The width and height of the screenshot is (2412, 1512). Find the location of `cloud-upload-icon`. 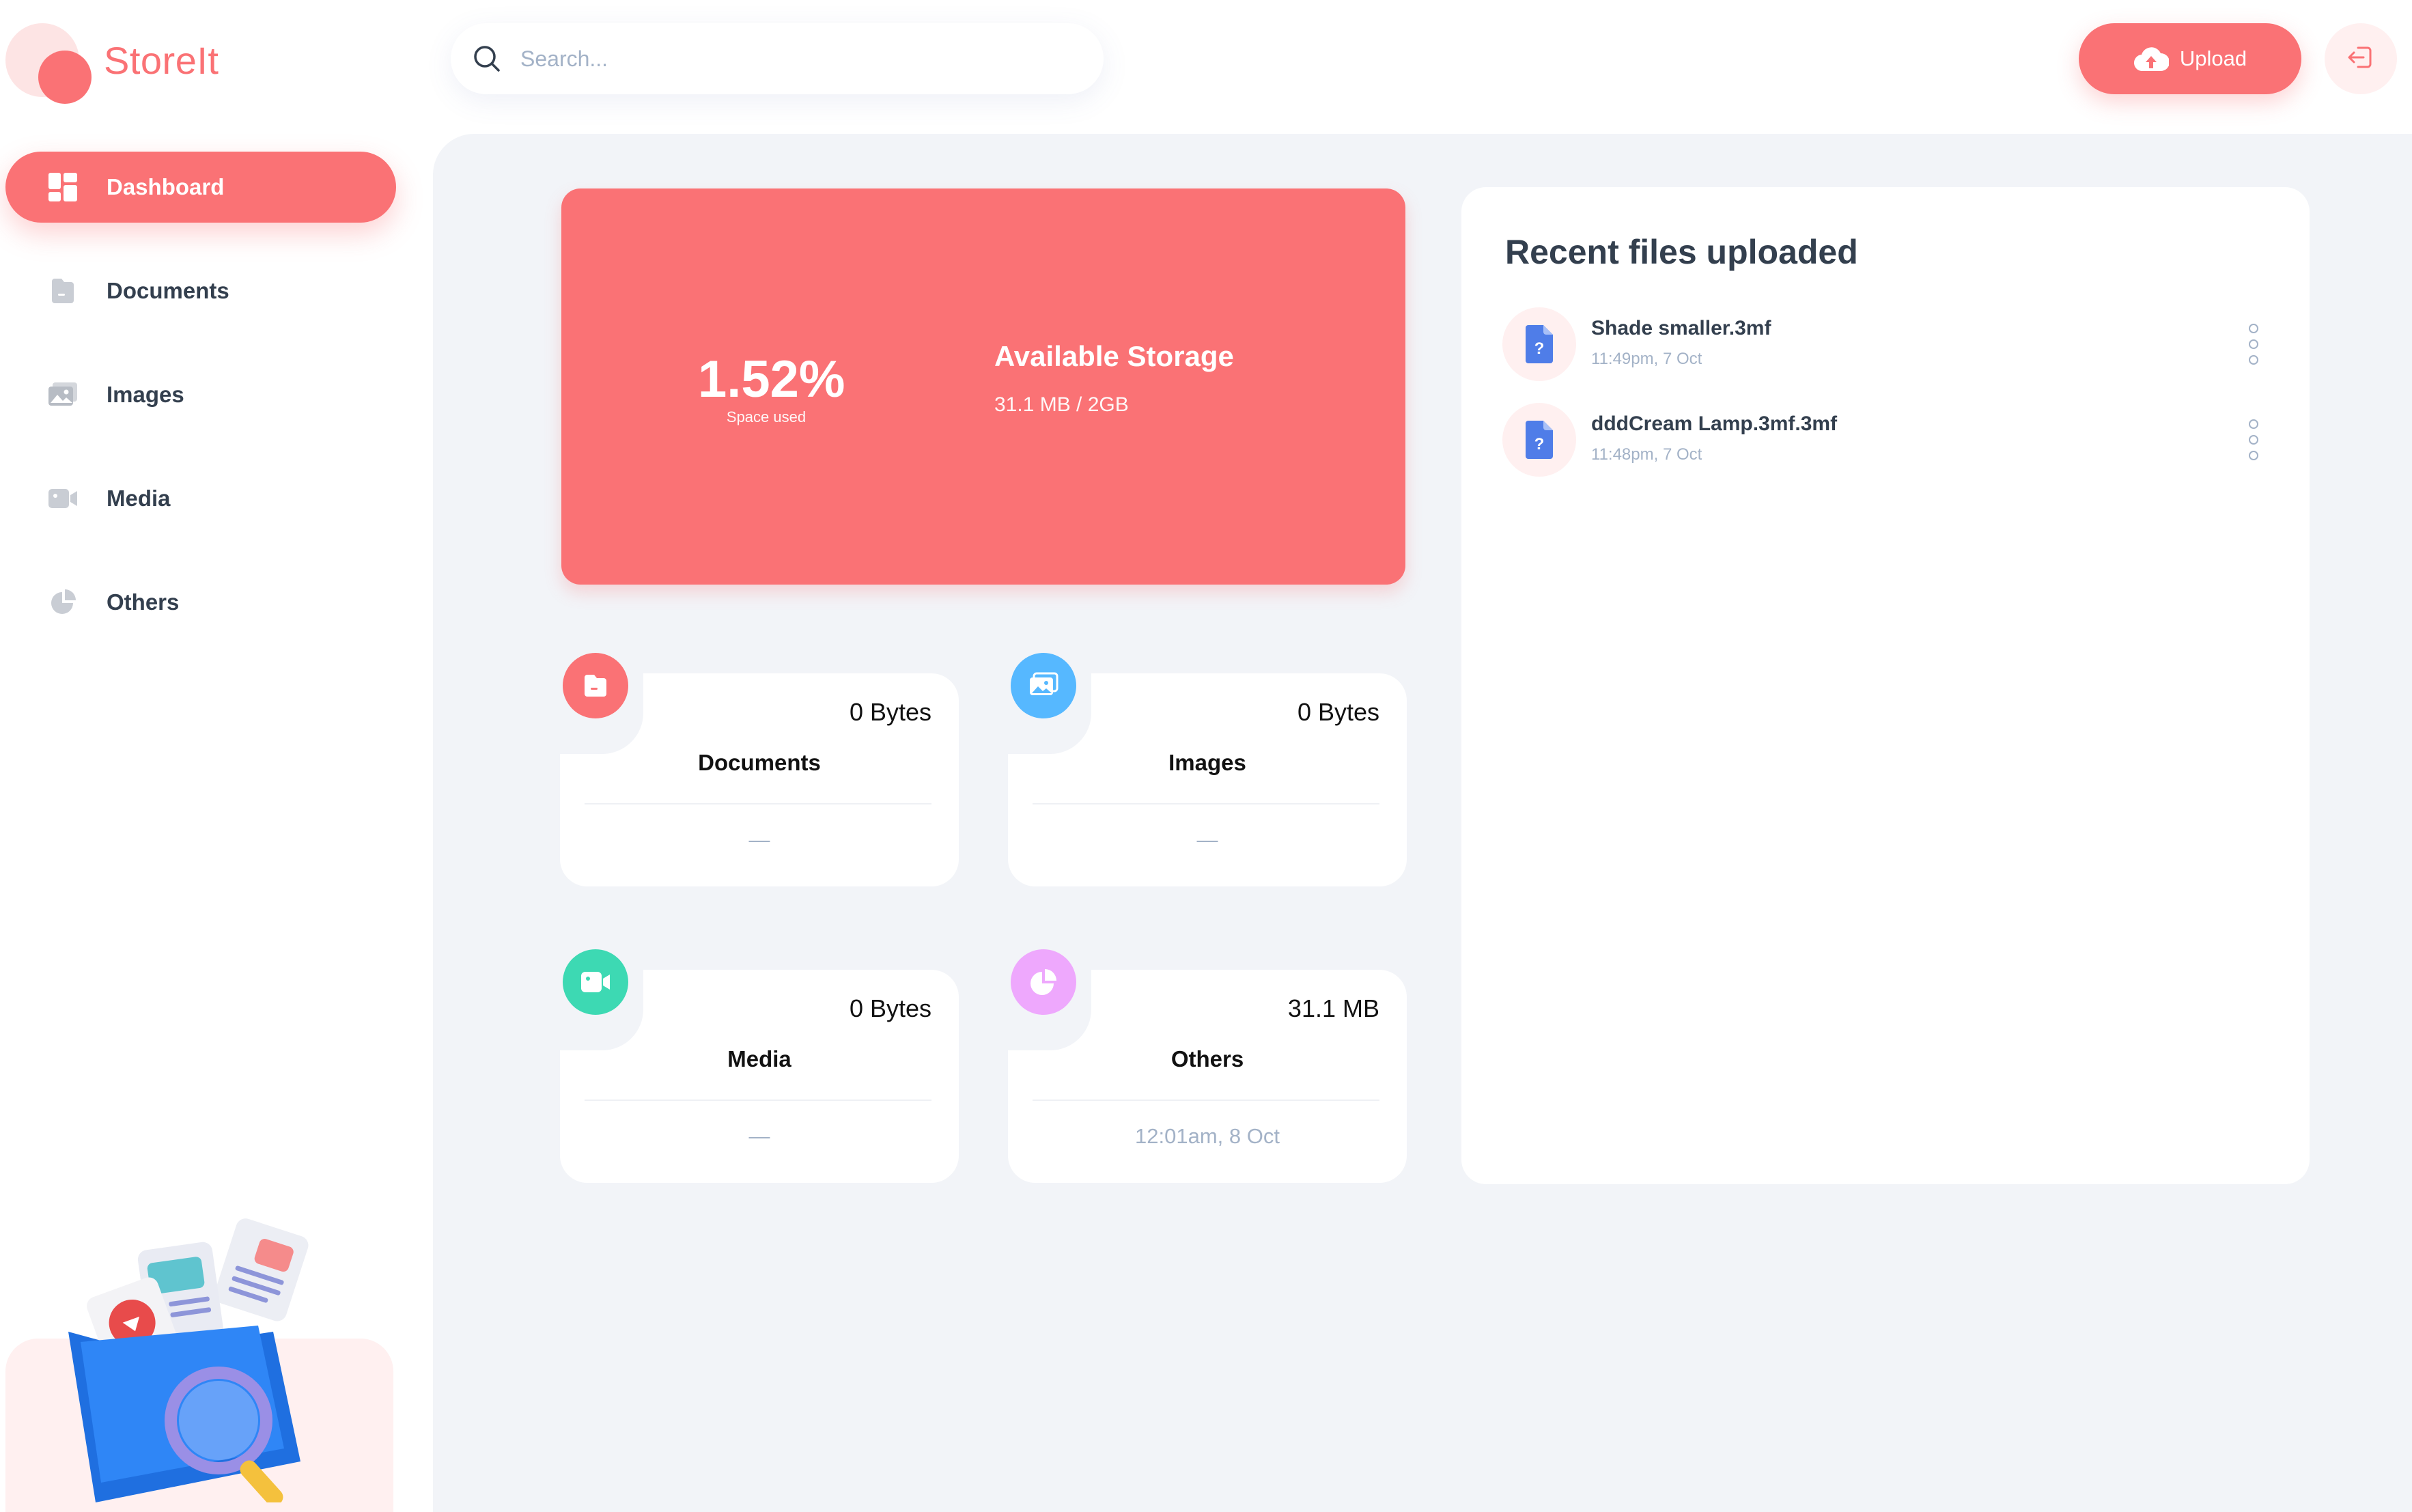

cloud-upload-icon is located at coordinates (2151, 59).